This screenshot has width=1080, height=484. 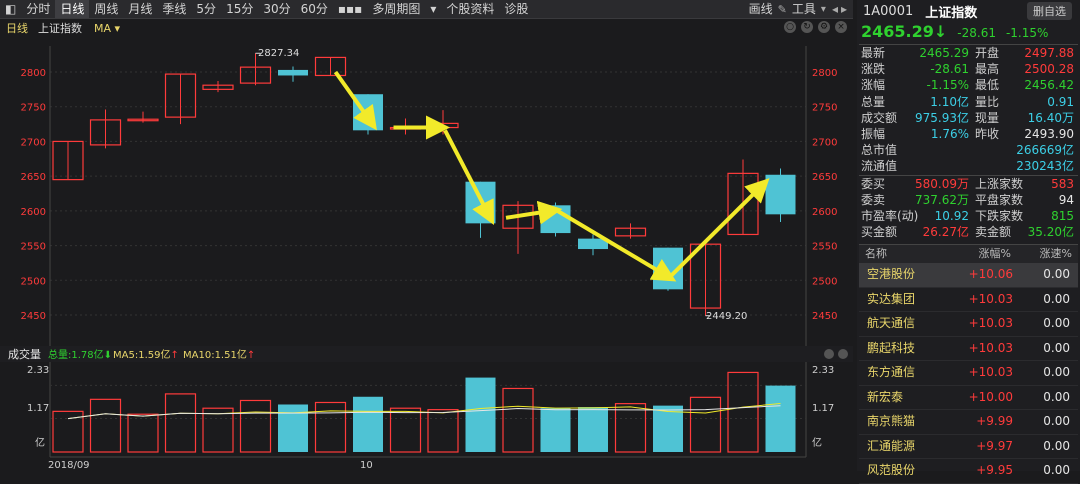 I want to click on tab-15min: 15分, so click(x=239, y=9).